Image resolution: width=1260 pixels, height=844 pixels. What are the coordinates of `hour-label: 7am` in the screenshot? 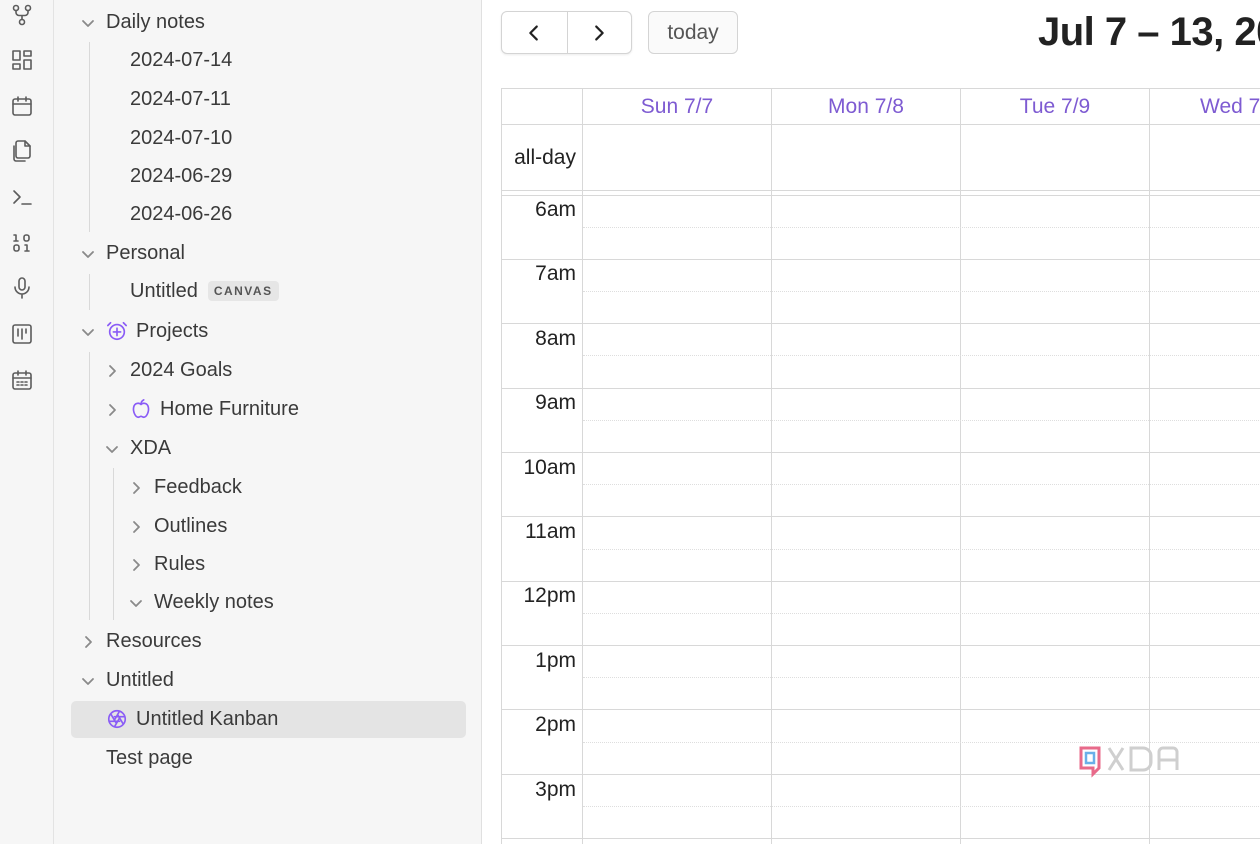 It's located at (555, 273).